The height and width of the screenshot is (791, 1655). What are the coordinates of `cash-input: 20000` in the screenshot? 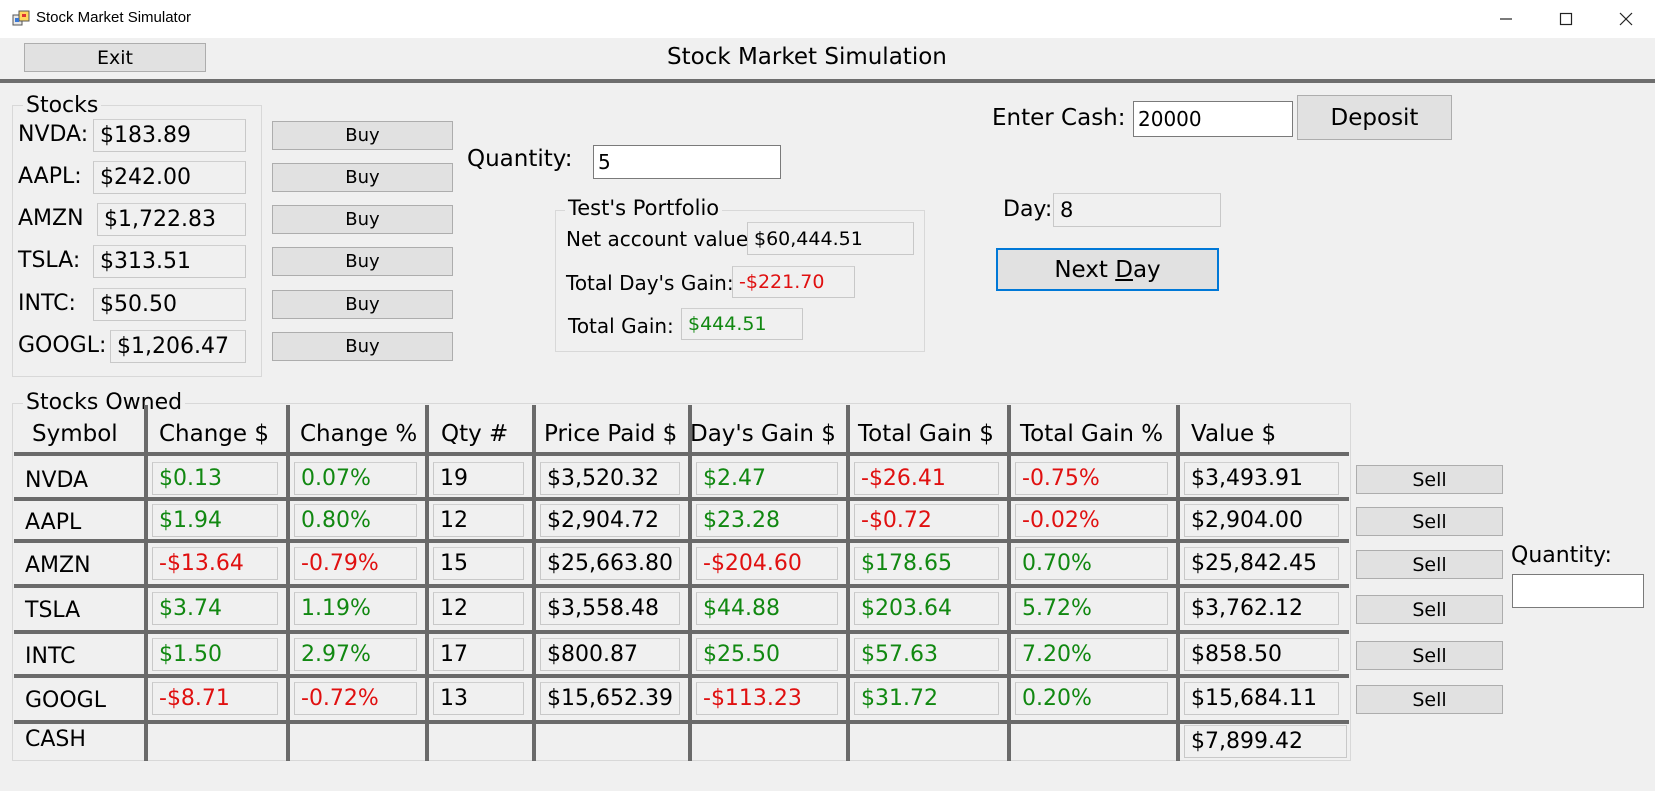 It's located at (1213, 119).